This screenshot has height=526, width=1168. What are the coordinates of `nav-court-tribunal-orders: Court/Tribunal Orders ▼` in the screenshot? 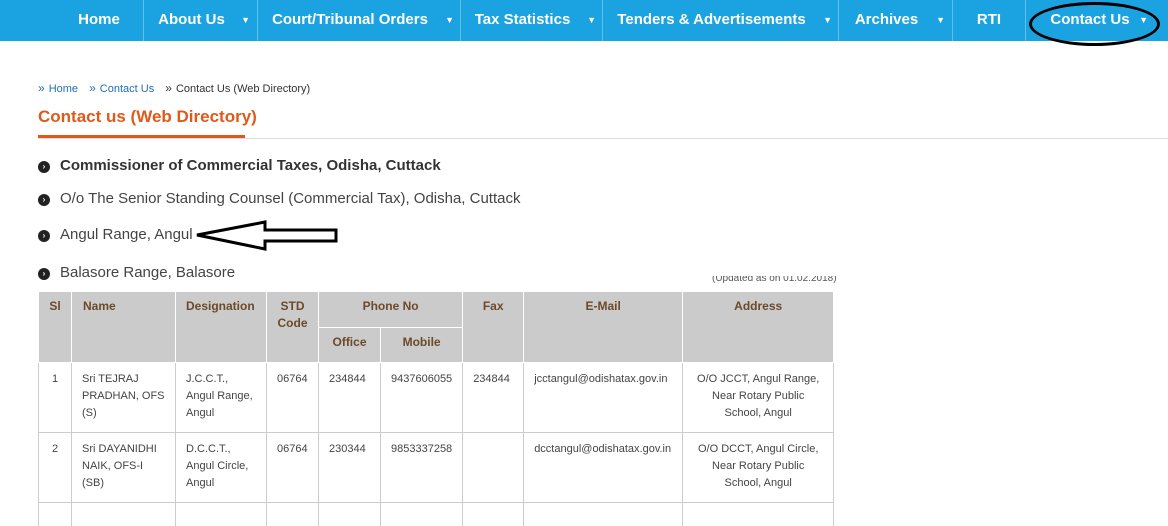 It's located at (359, 20).